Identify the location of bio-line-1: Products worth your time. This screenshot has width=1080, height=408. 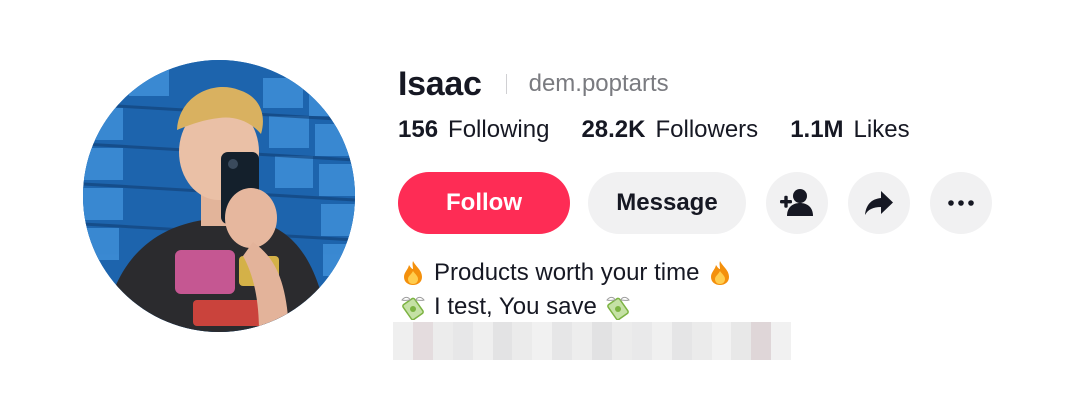
(566, 273).